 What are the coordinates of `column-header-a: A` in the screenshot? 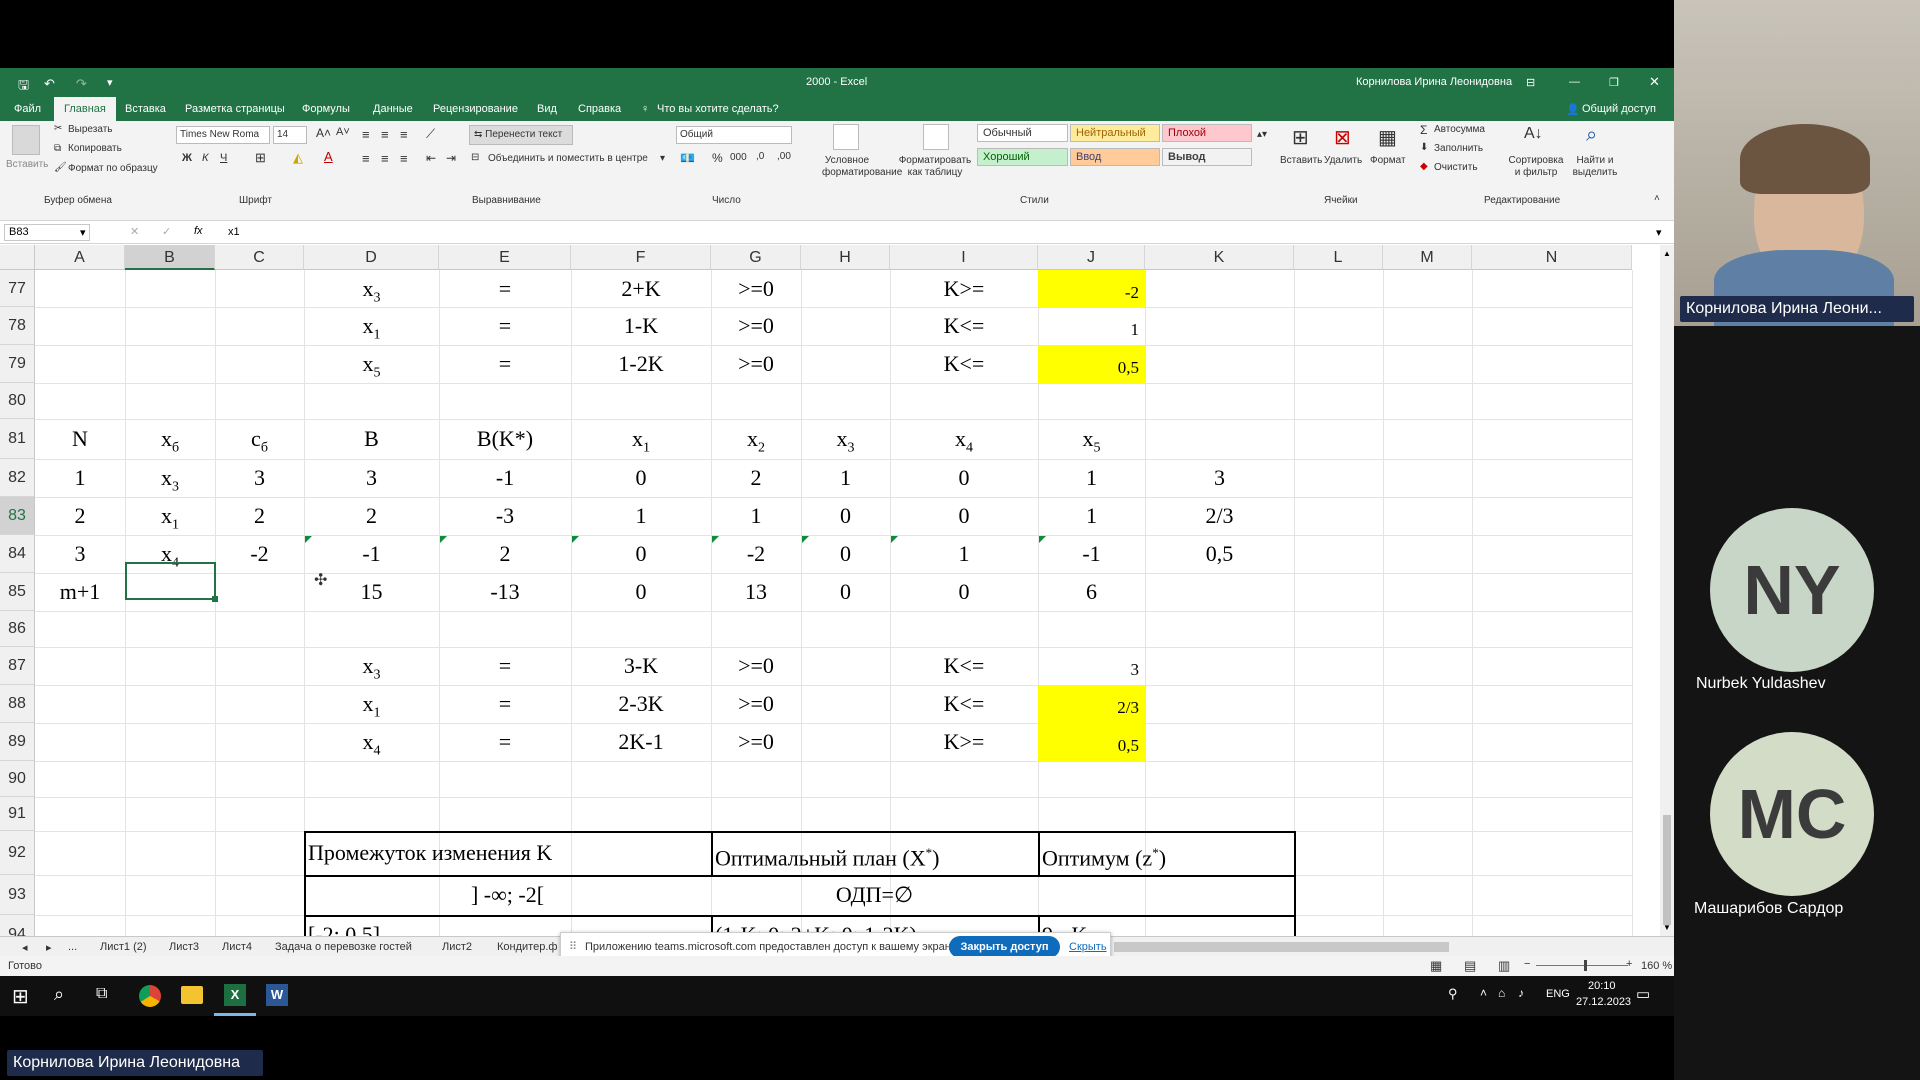 It's located at (80, 257).